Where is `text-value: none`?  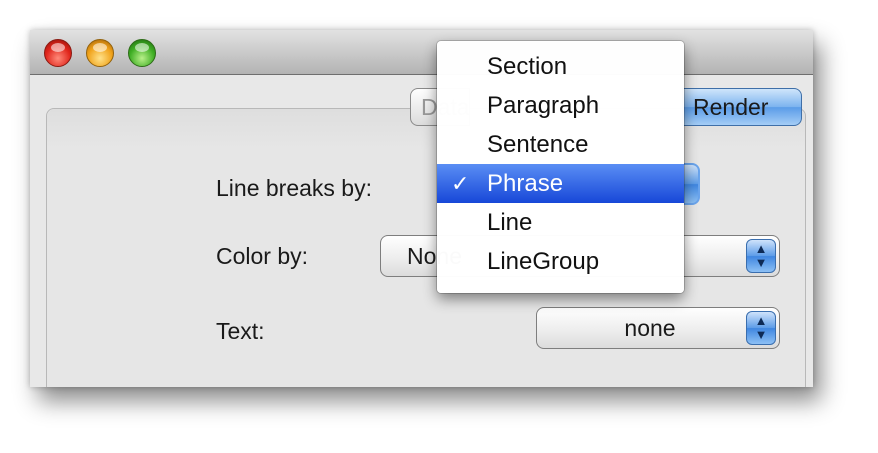
text-value: none is located at coordinates (650, 328).